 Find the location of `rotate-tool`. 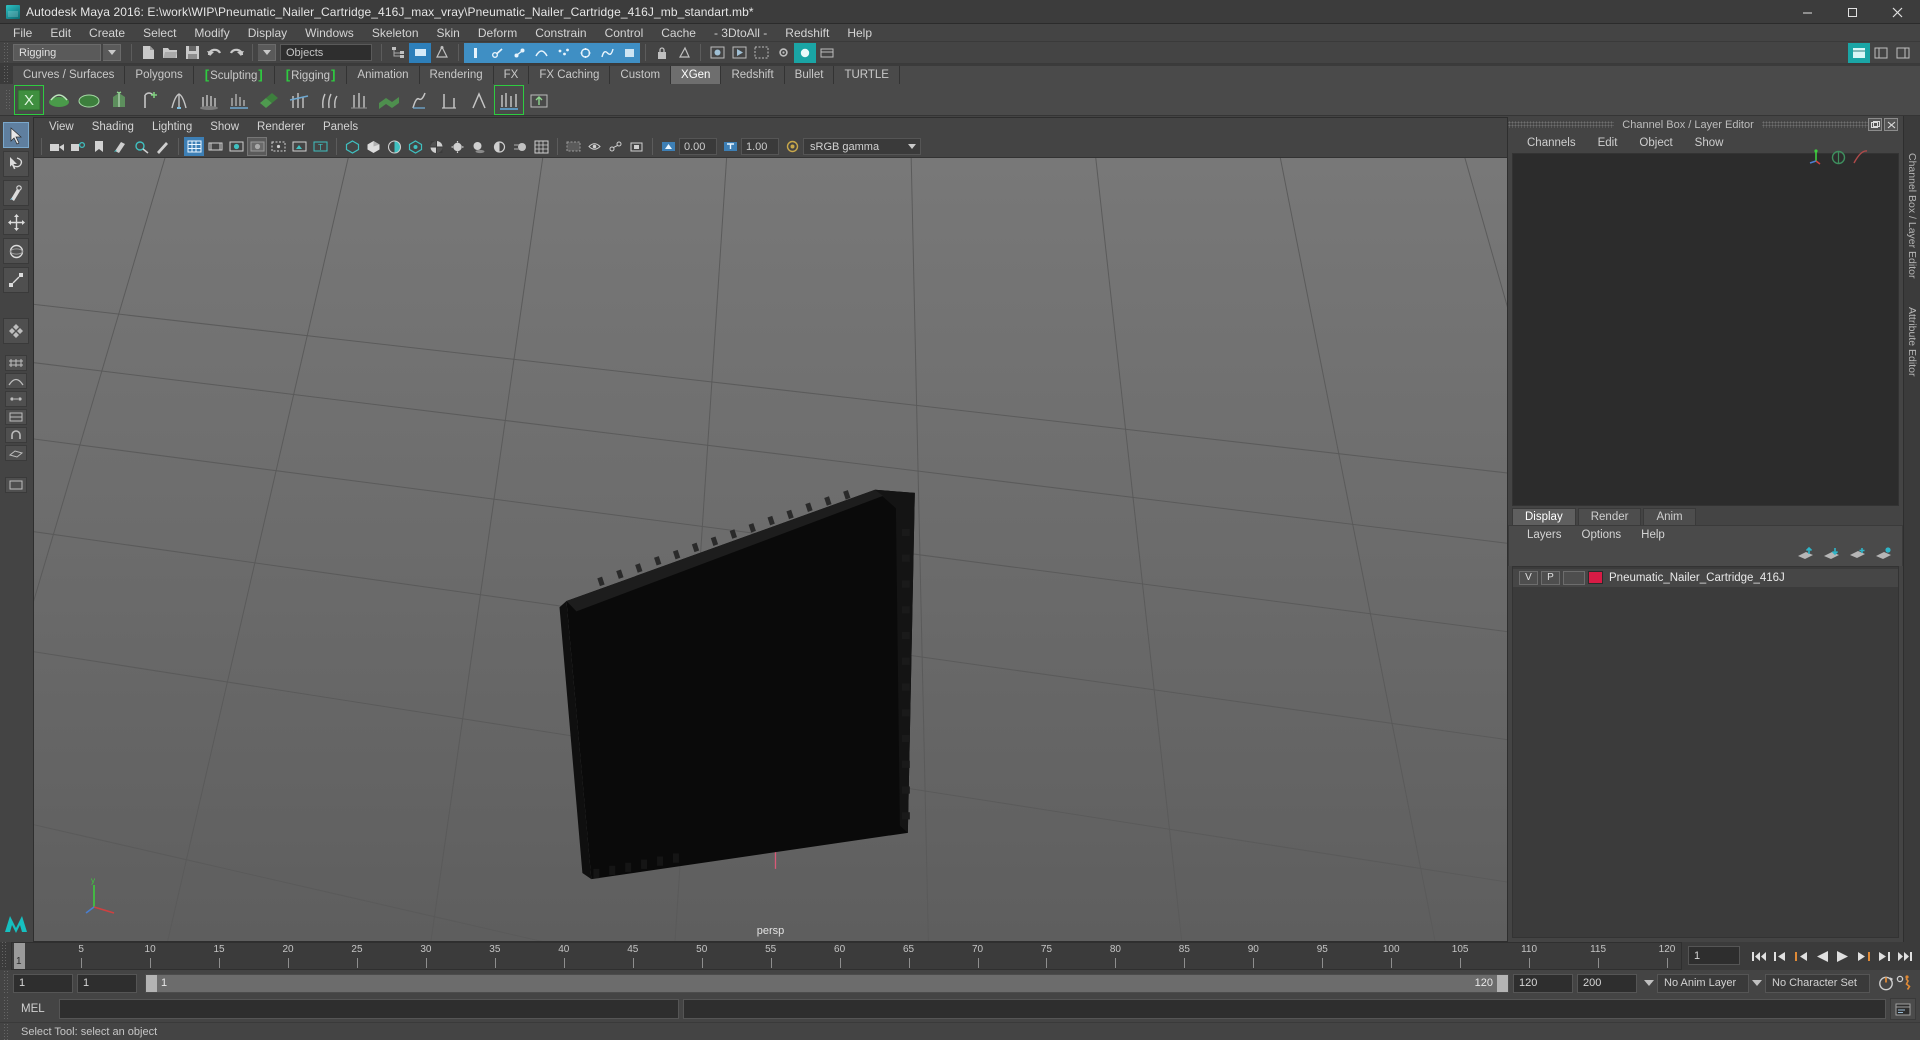

rotate-tool is located at coordinates (16, 251).